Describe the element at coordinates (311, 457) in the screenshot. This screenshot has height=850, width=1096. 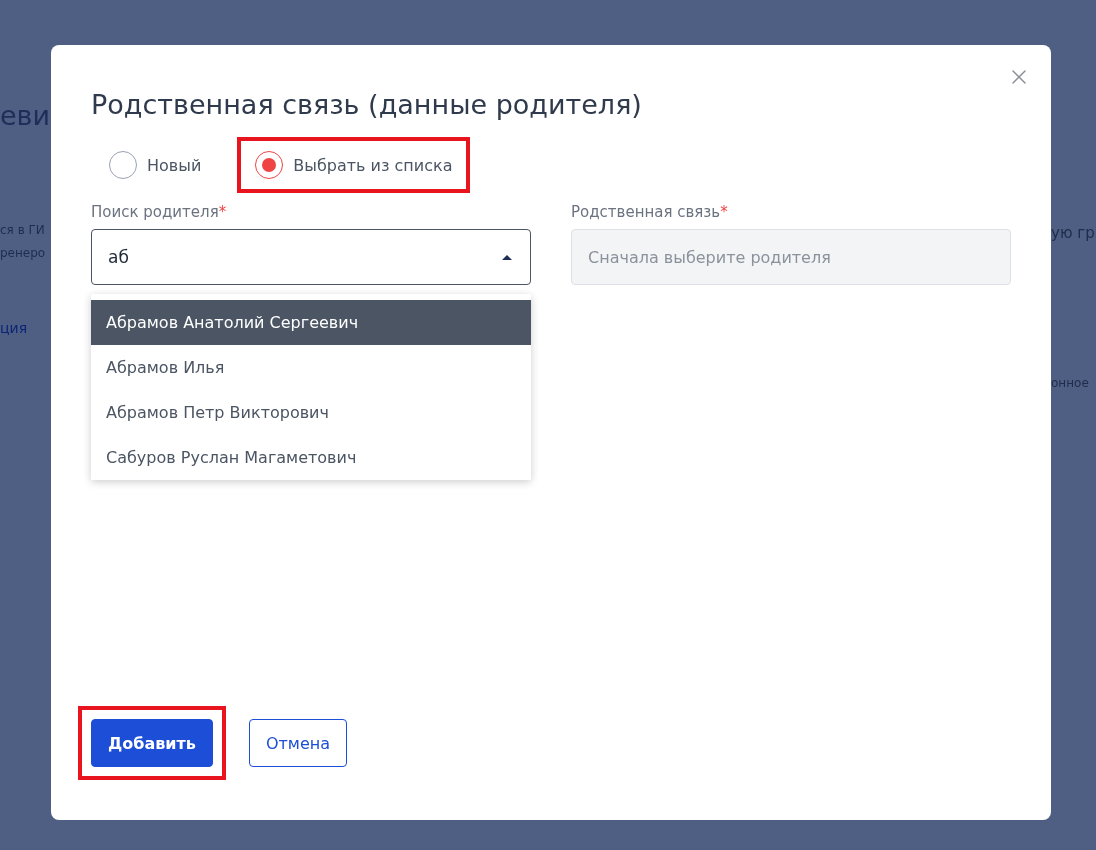
I see `dropdown-option: Сабуров Руслан Магаметович` at that location.